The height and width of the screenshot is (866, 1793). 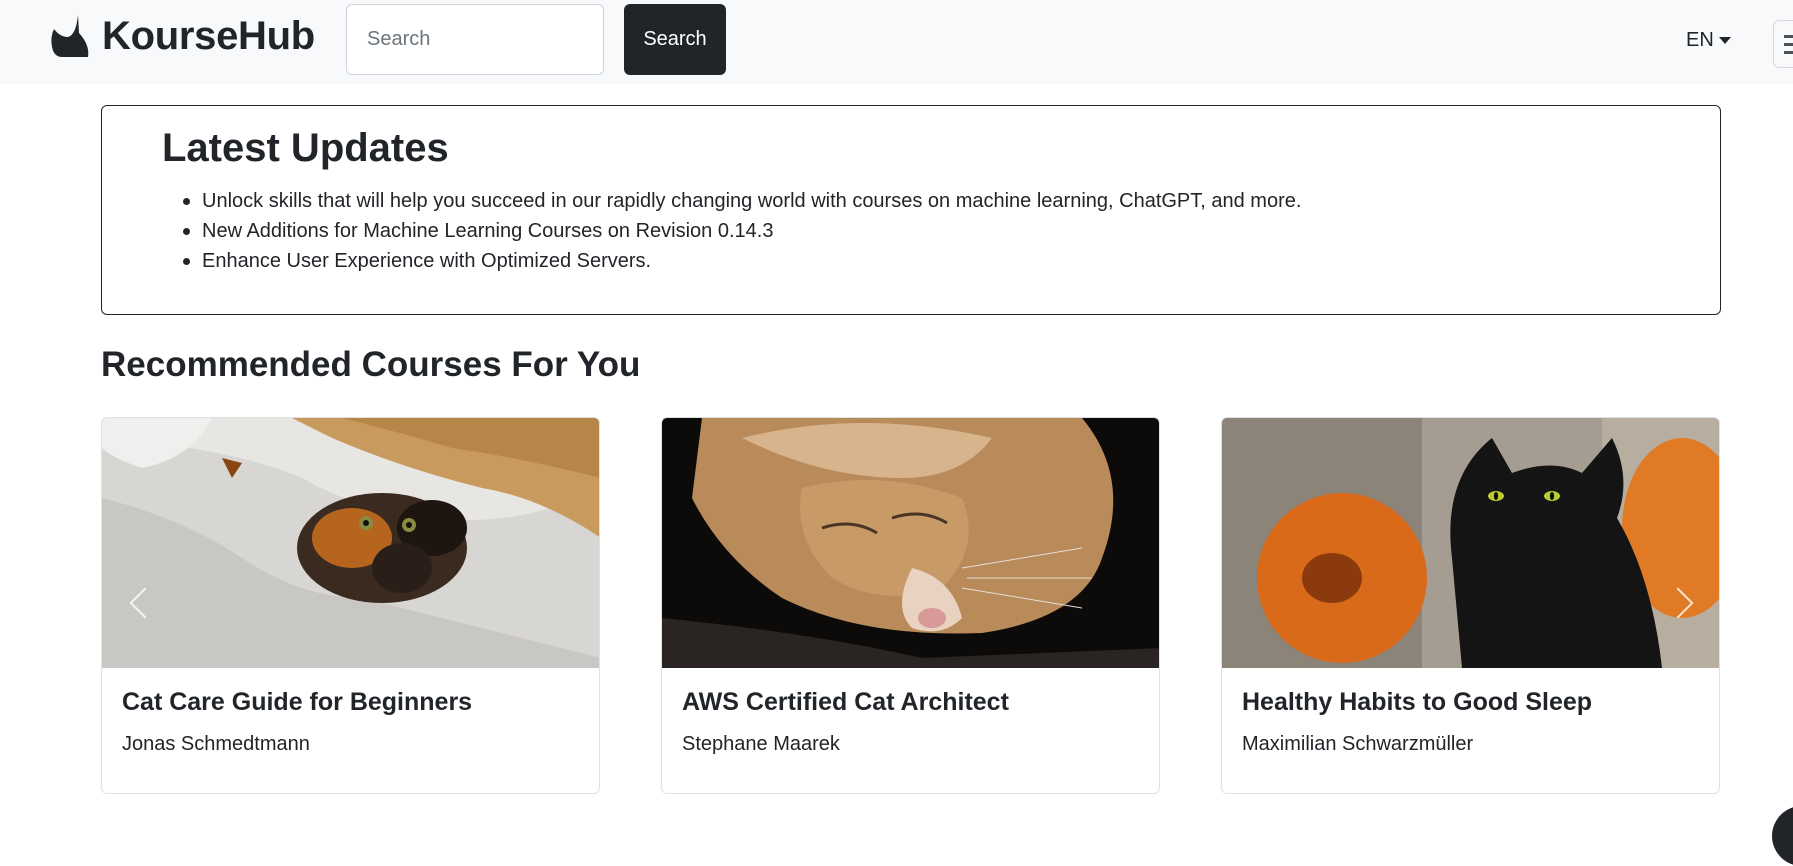 What do you see at coordinates (1417, 702) in the screenshot?
I see `course-title: Healthy Habits to Good Sleep` at bounding box center [1417, 702].